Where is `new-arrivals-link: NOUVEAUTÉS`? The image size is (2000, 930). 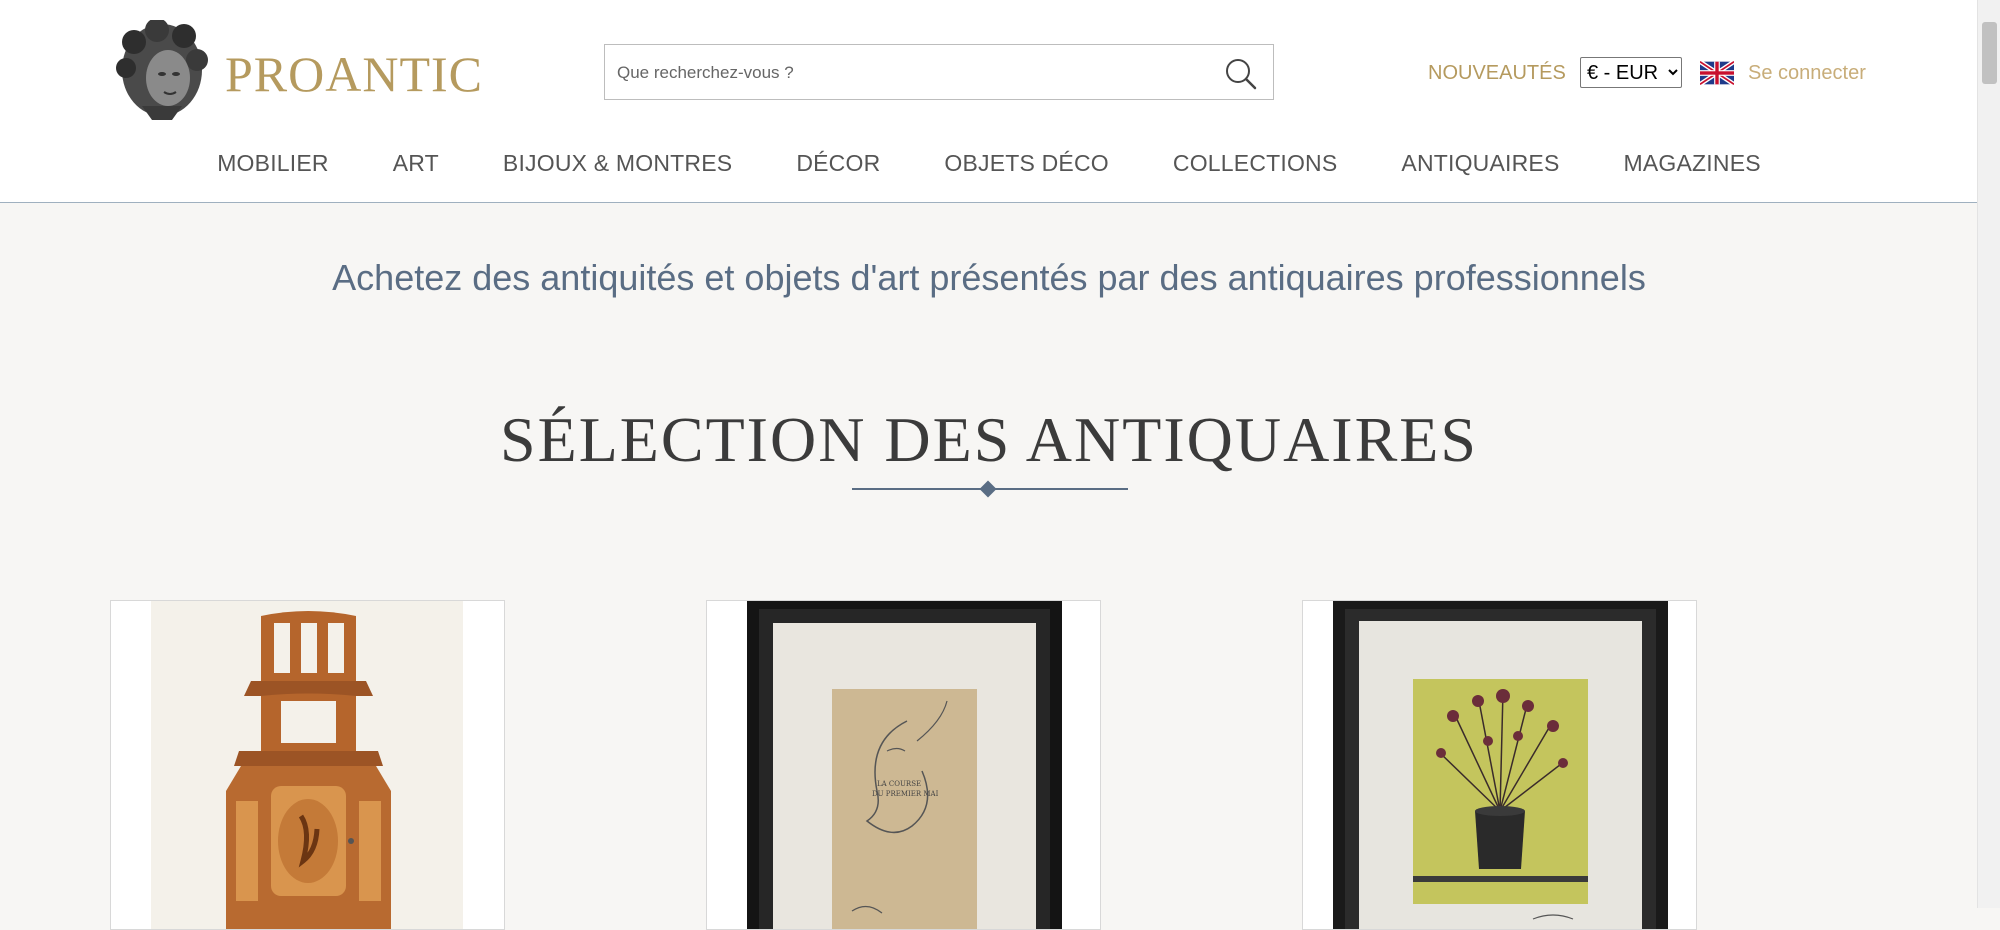
new-arrivals-link: NOUVEAUTÉS is located at coordinates (1497, 73).